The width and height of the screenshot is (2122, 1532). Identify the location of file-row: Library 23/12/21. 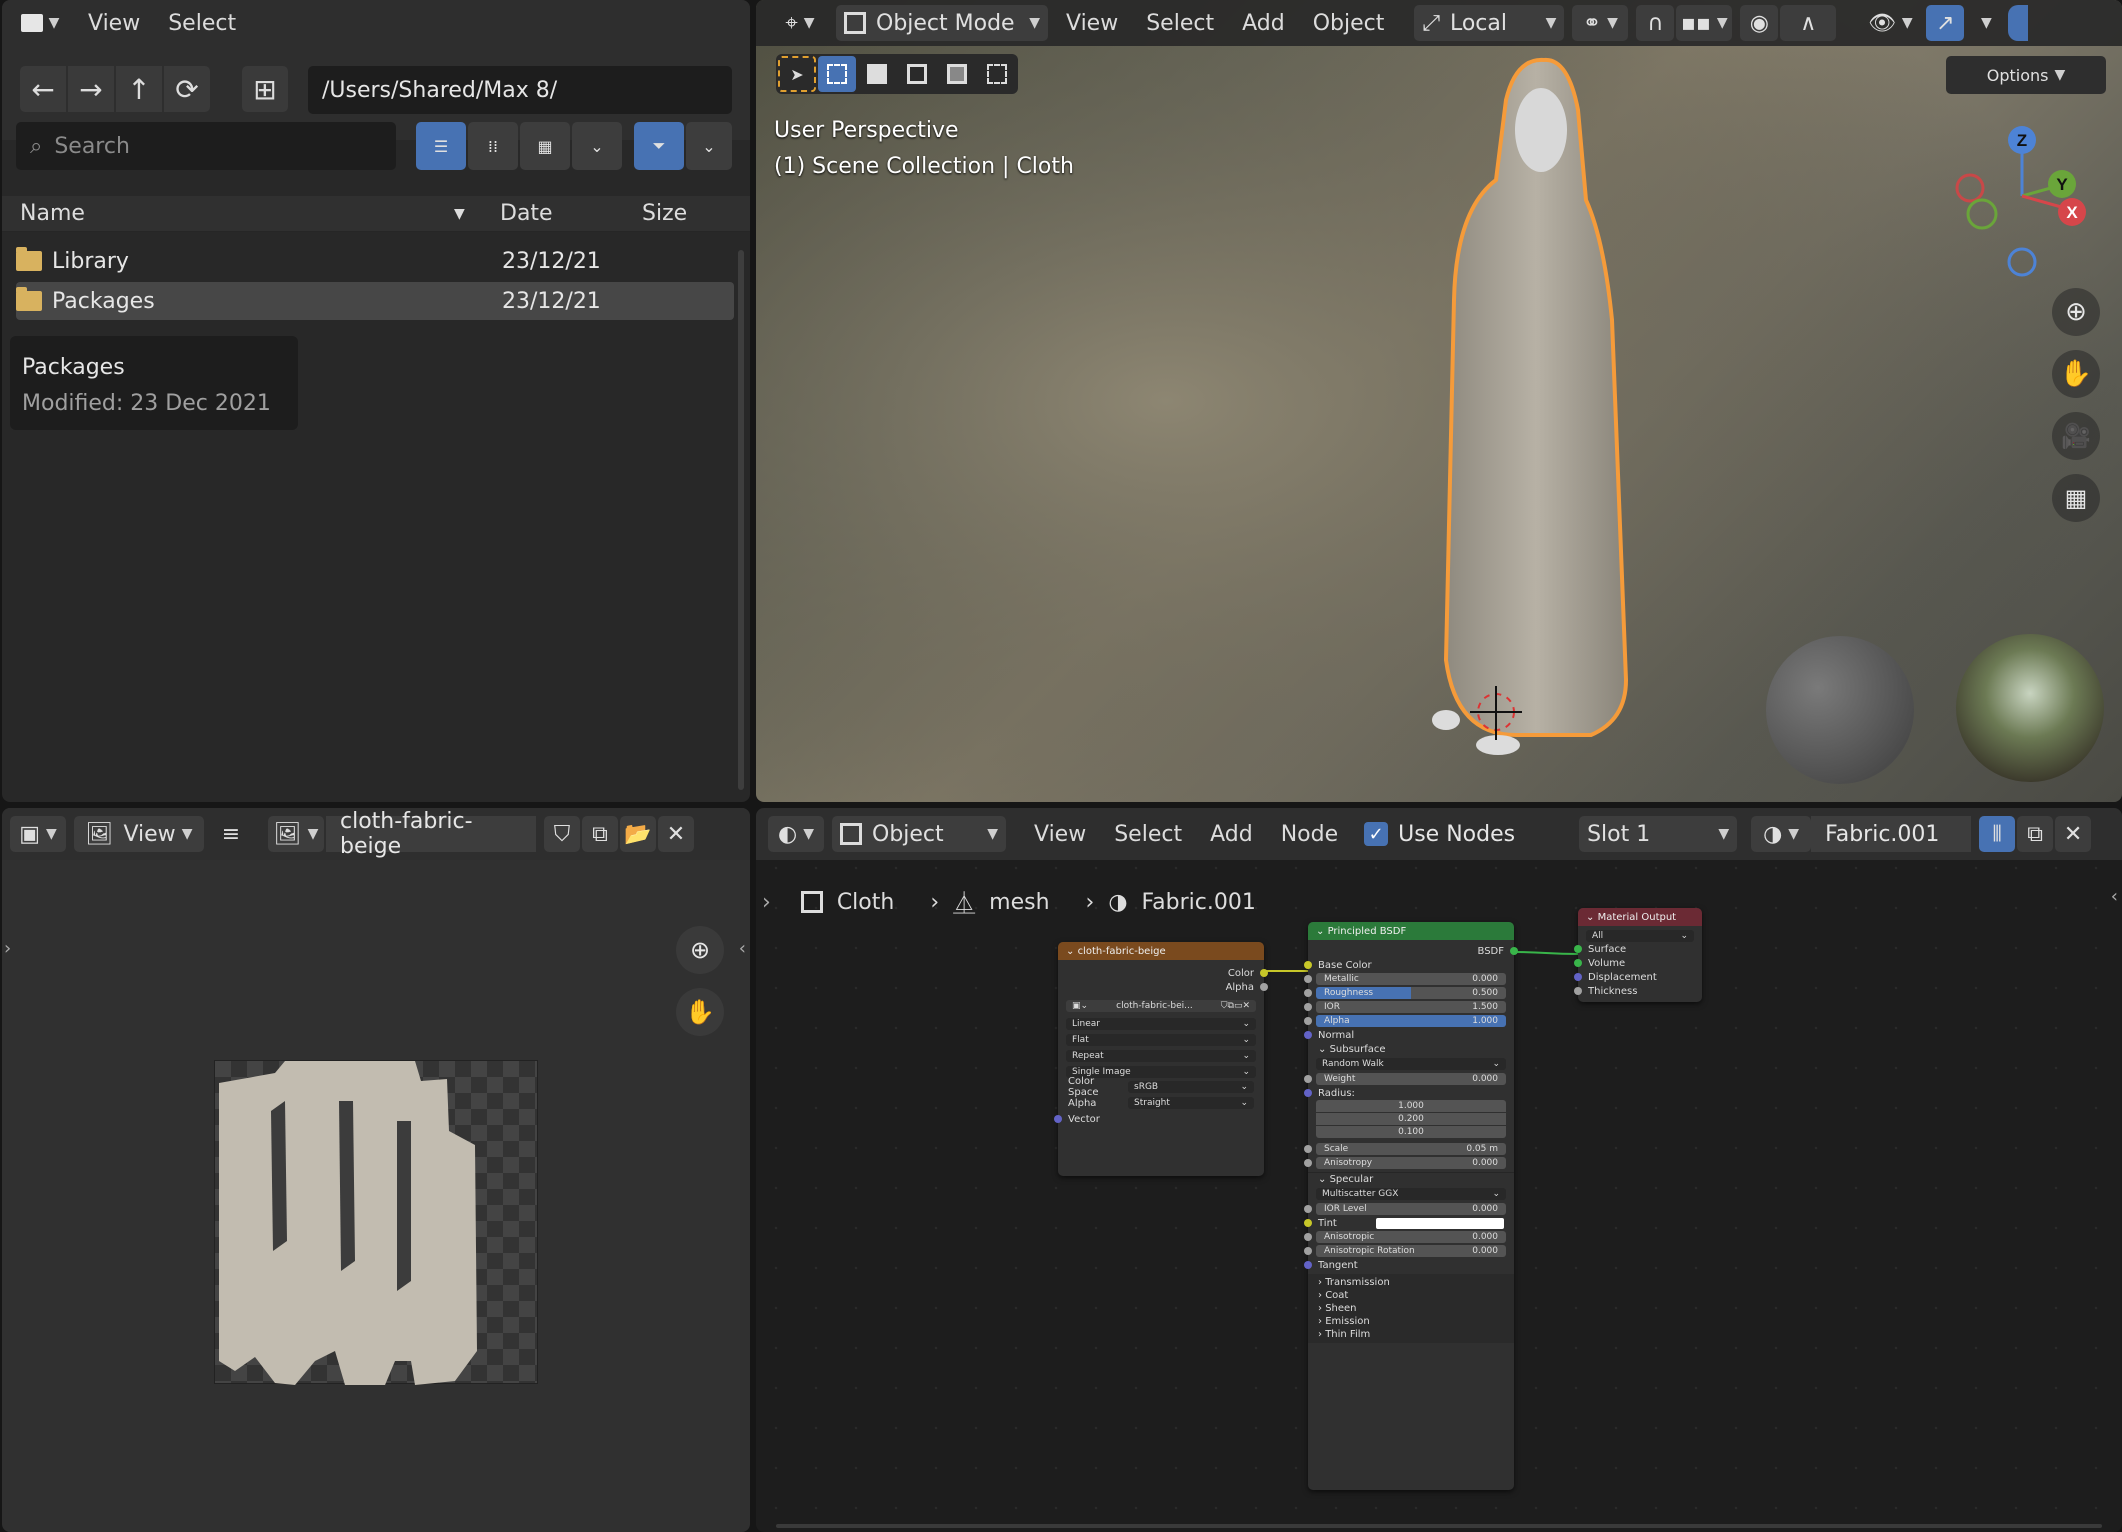
(375, 261).